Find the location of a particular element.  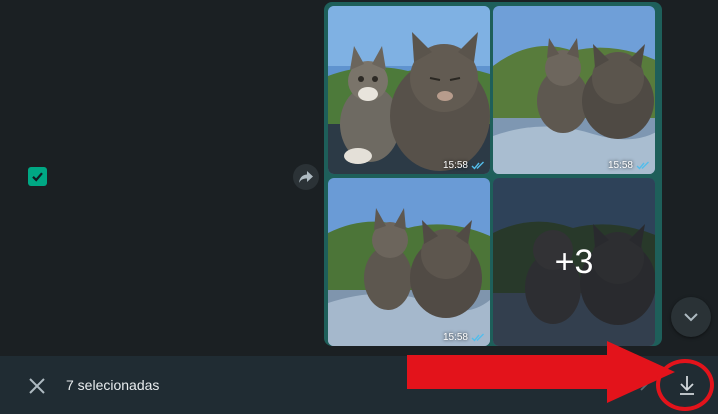

more-photos-tile: +3 is located at coordinates (574, 262).